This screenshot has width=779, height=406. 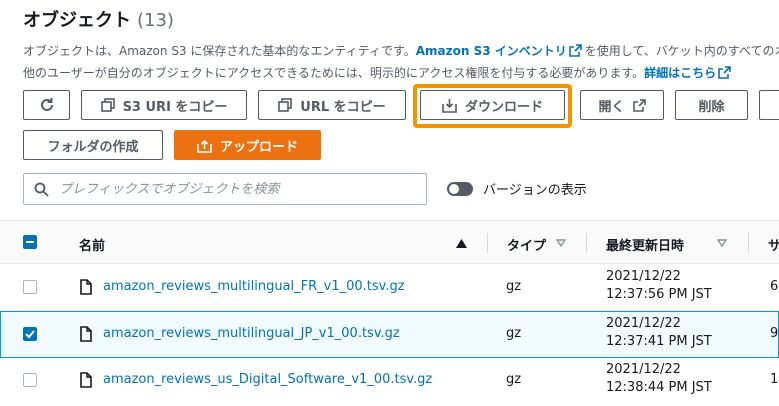 I want to click on sort-ascending-icon, so click(x=461, y=243).